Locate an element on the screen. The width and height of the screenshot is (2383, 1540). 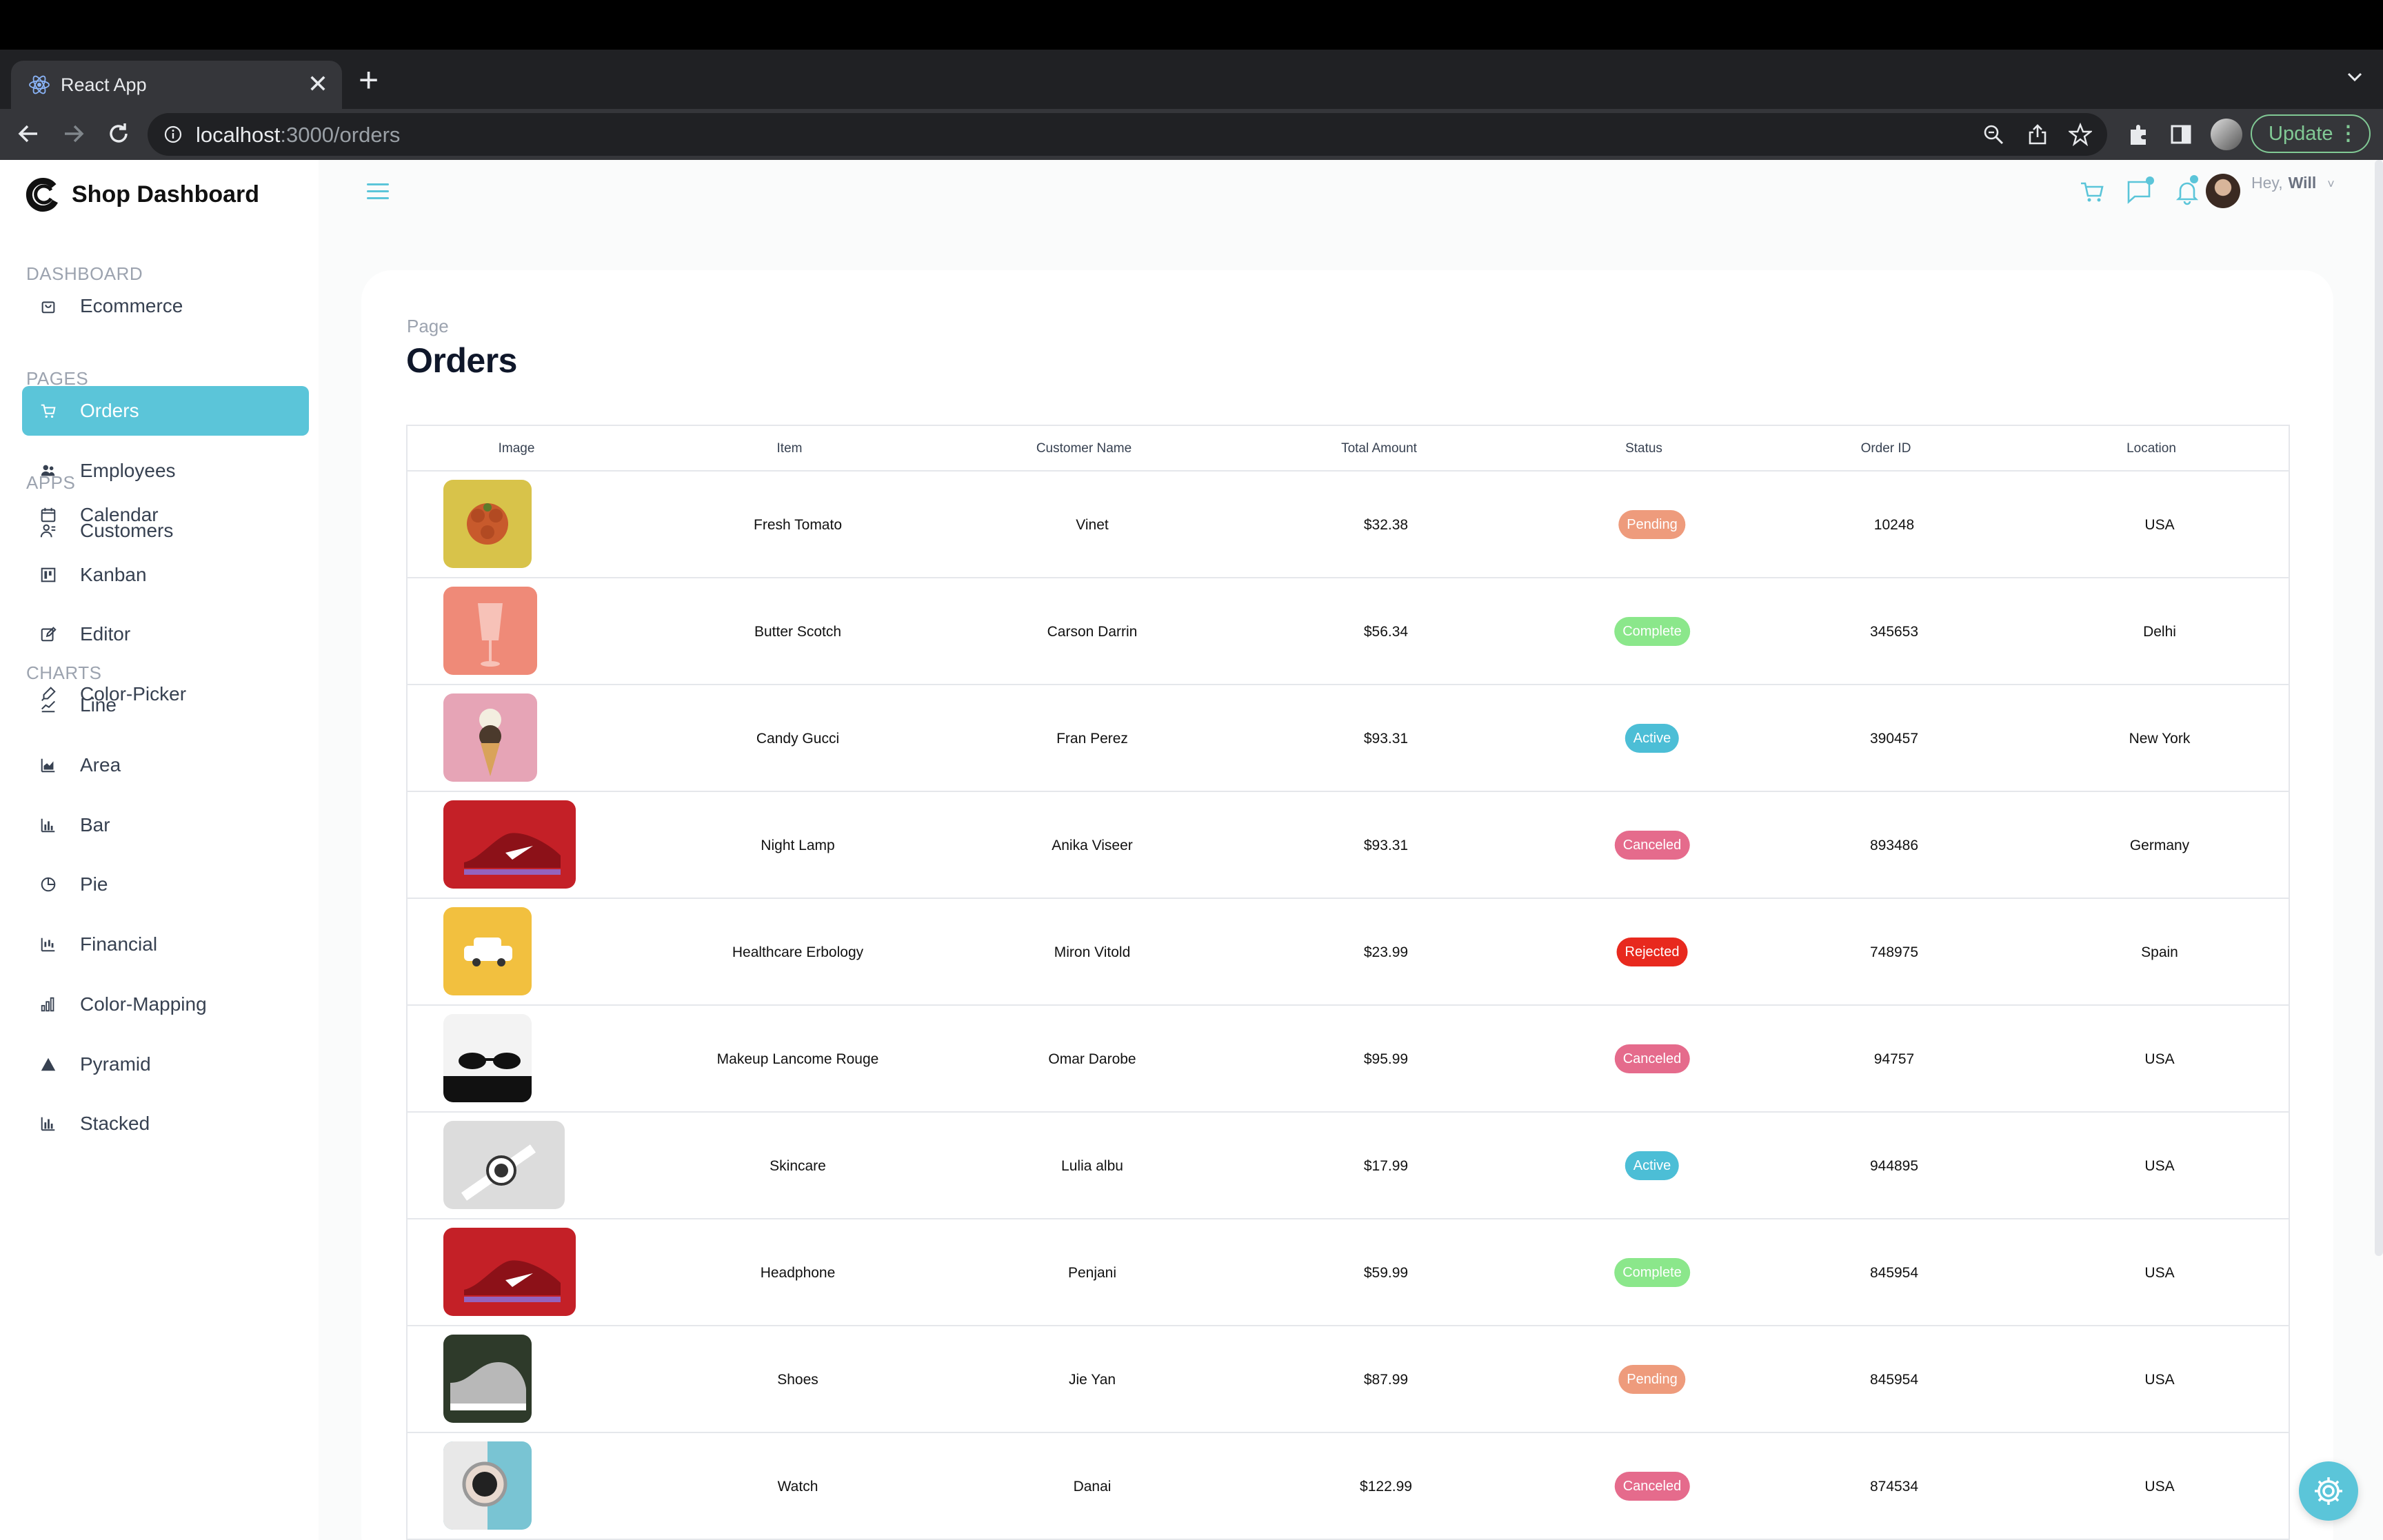
cell-order-id: 345653 is located at coordinates (1894, 632).